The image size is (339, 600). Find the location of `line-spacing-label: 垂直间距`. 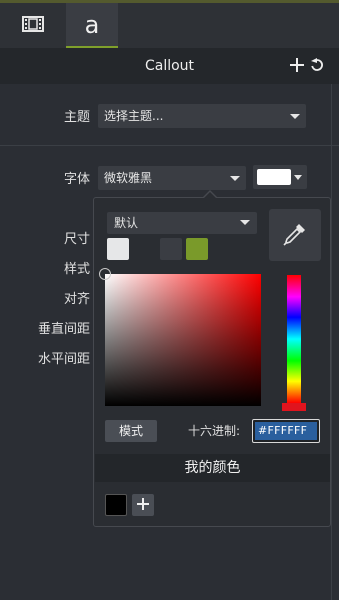

line-spacing-label: 垂直间距 is located at coordinates (63, 329).